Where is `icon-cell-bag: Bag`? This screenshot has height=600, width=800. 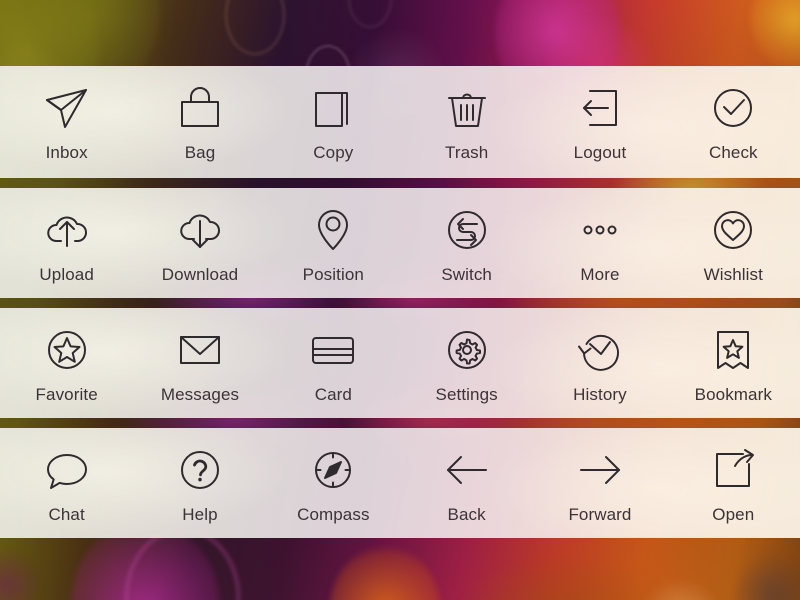 icon-cell-bag: Bag is located at coordinates (199, 122).